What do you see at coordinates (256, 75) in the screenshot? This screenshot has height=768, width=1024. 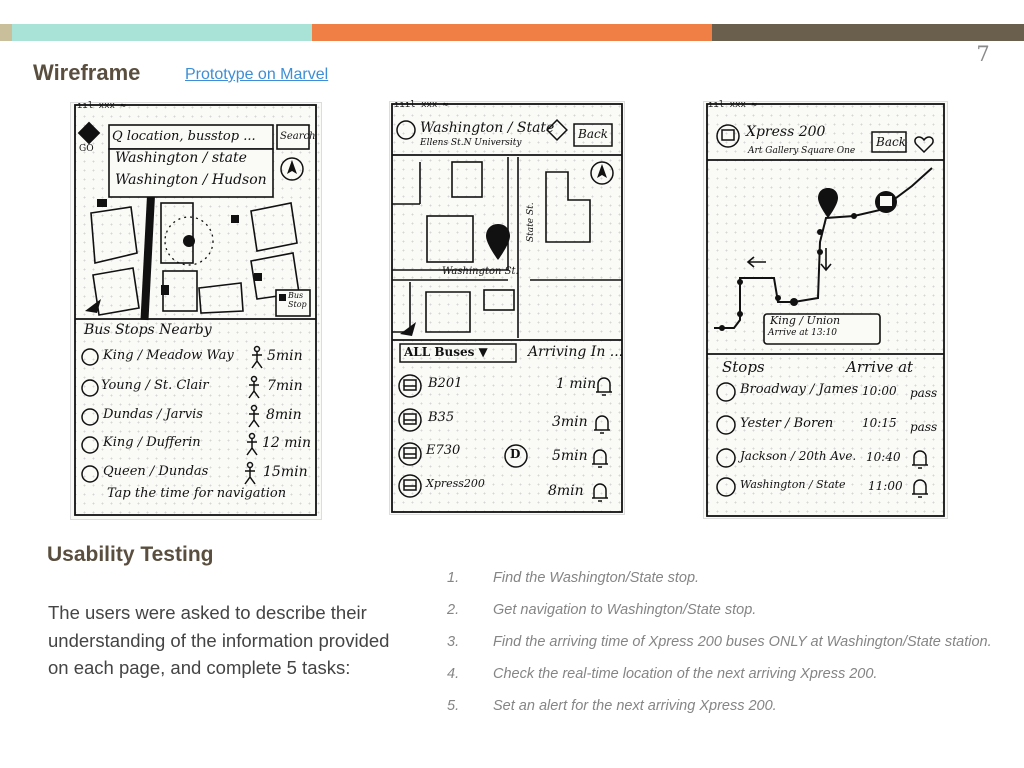 I see `prototype-link: Prototype on Marvel` at bounding box center [256, 75].